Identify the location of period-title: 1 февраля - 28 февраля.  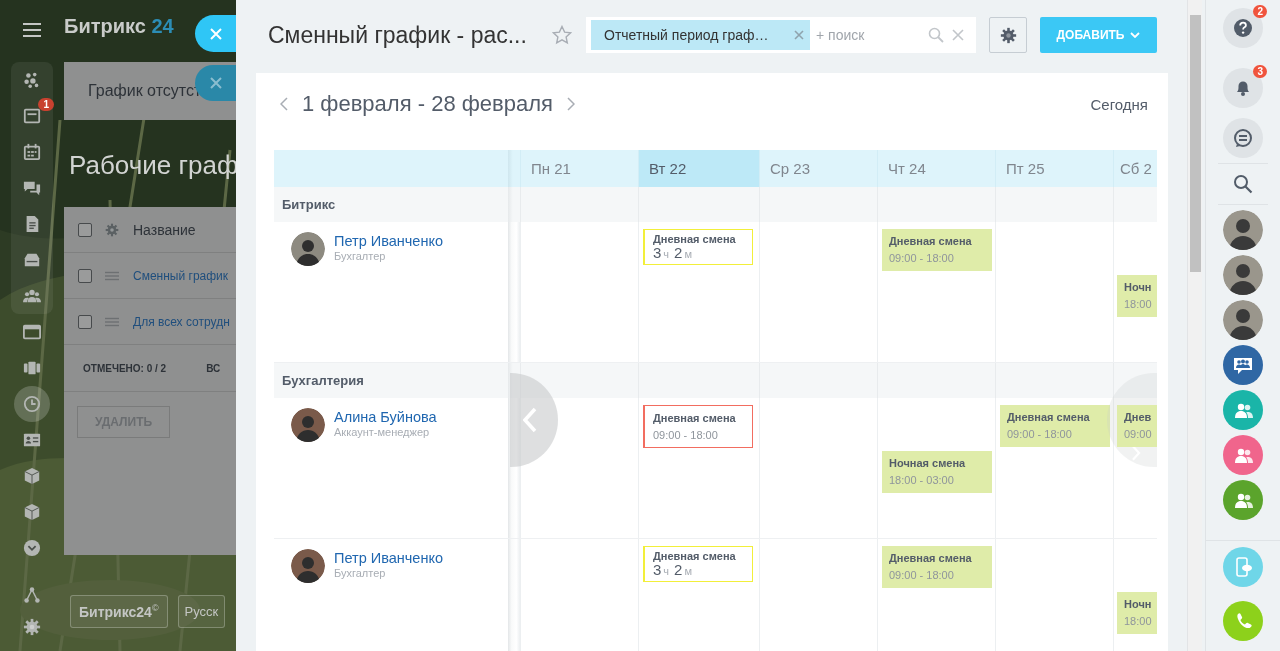
(427, 104).